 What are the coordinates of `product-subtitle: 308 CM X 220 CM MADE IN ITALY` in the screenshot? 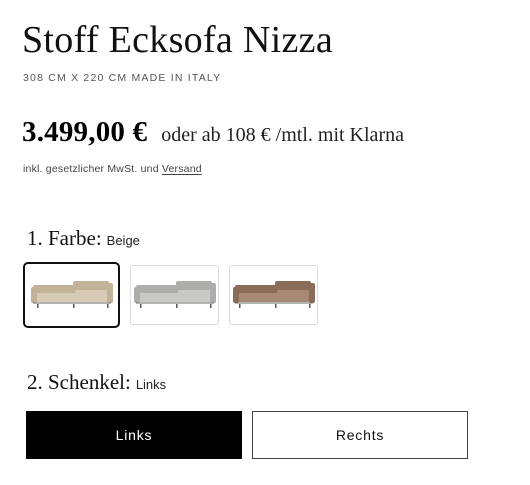 It's located at (122, 78).